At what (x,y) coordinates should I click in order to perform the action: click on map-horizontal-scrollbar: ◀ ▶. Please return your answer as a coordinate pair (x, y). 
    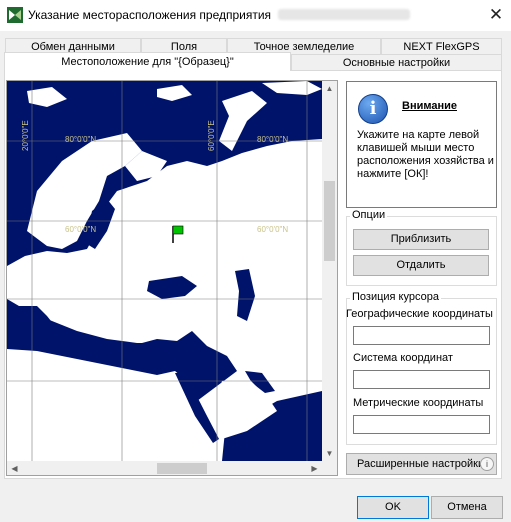
    Looking at the image, I should click on (164, 468).